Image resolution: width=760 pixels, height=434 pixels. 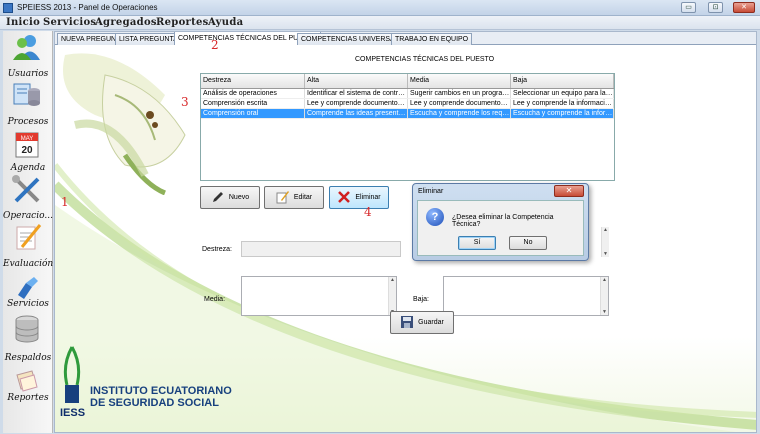 I want to click on section-title: COMPETENCIAS TÉCNICAS DEL PUESTO, so click(x=425, y=59).